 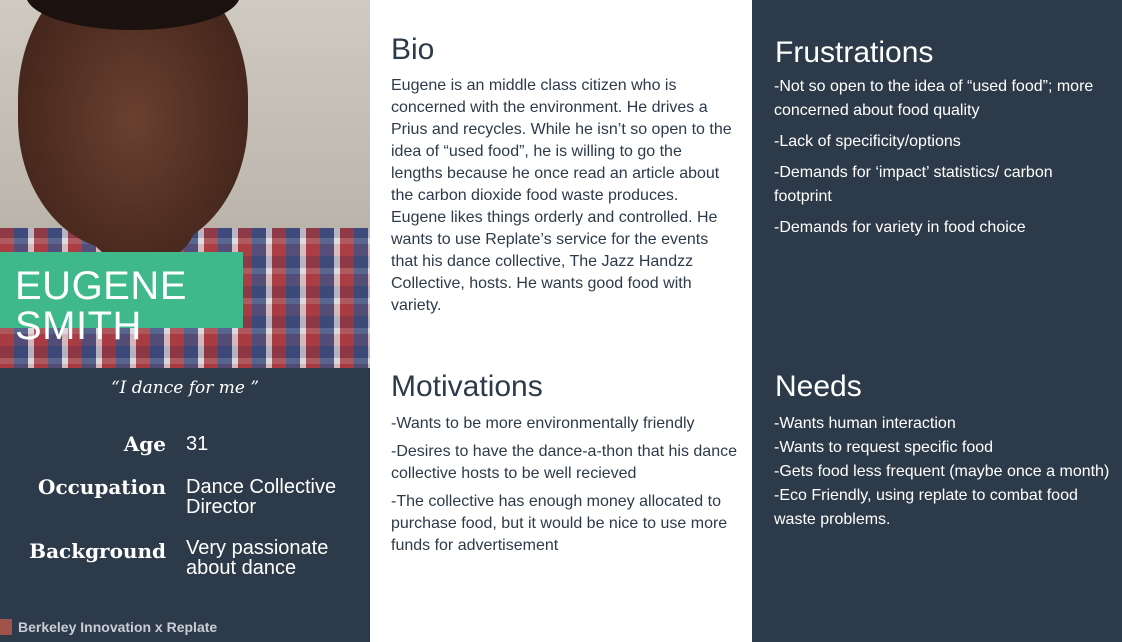 I want to click on list-item: -Wants to request specific food, so click(x=884, y=447).